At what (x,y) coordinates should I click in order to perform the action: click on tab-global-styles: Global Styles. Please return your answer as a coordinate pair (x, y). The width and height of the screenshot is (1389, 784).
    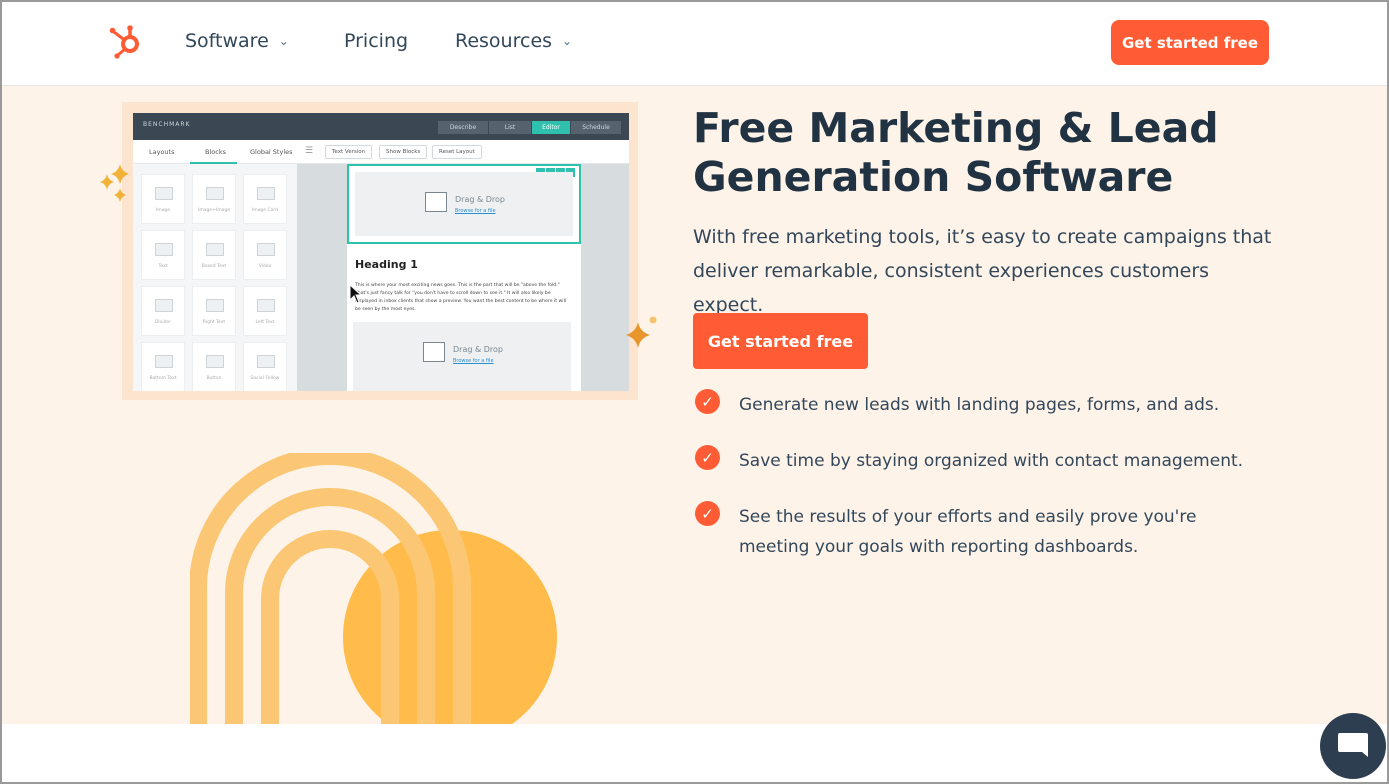
    Looking at the image, I should click on (271, 152).